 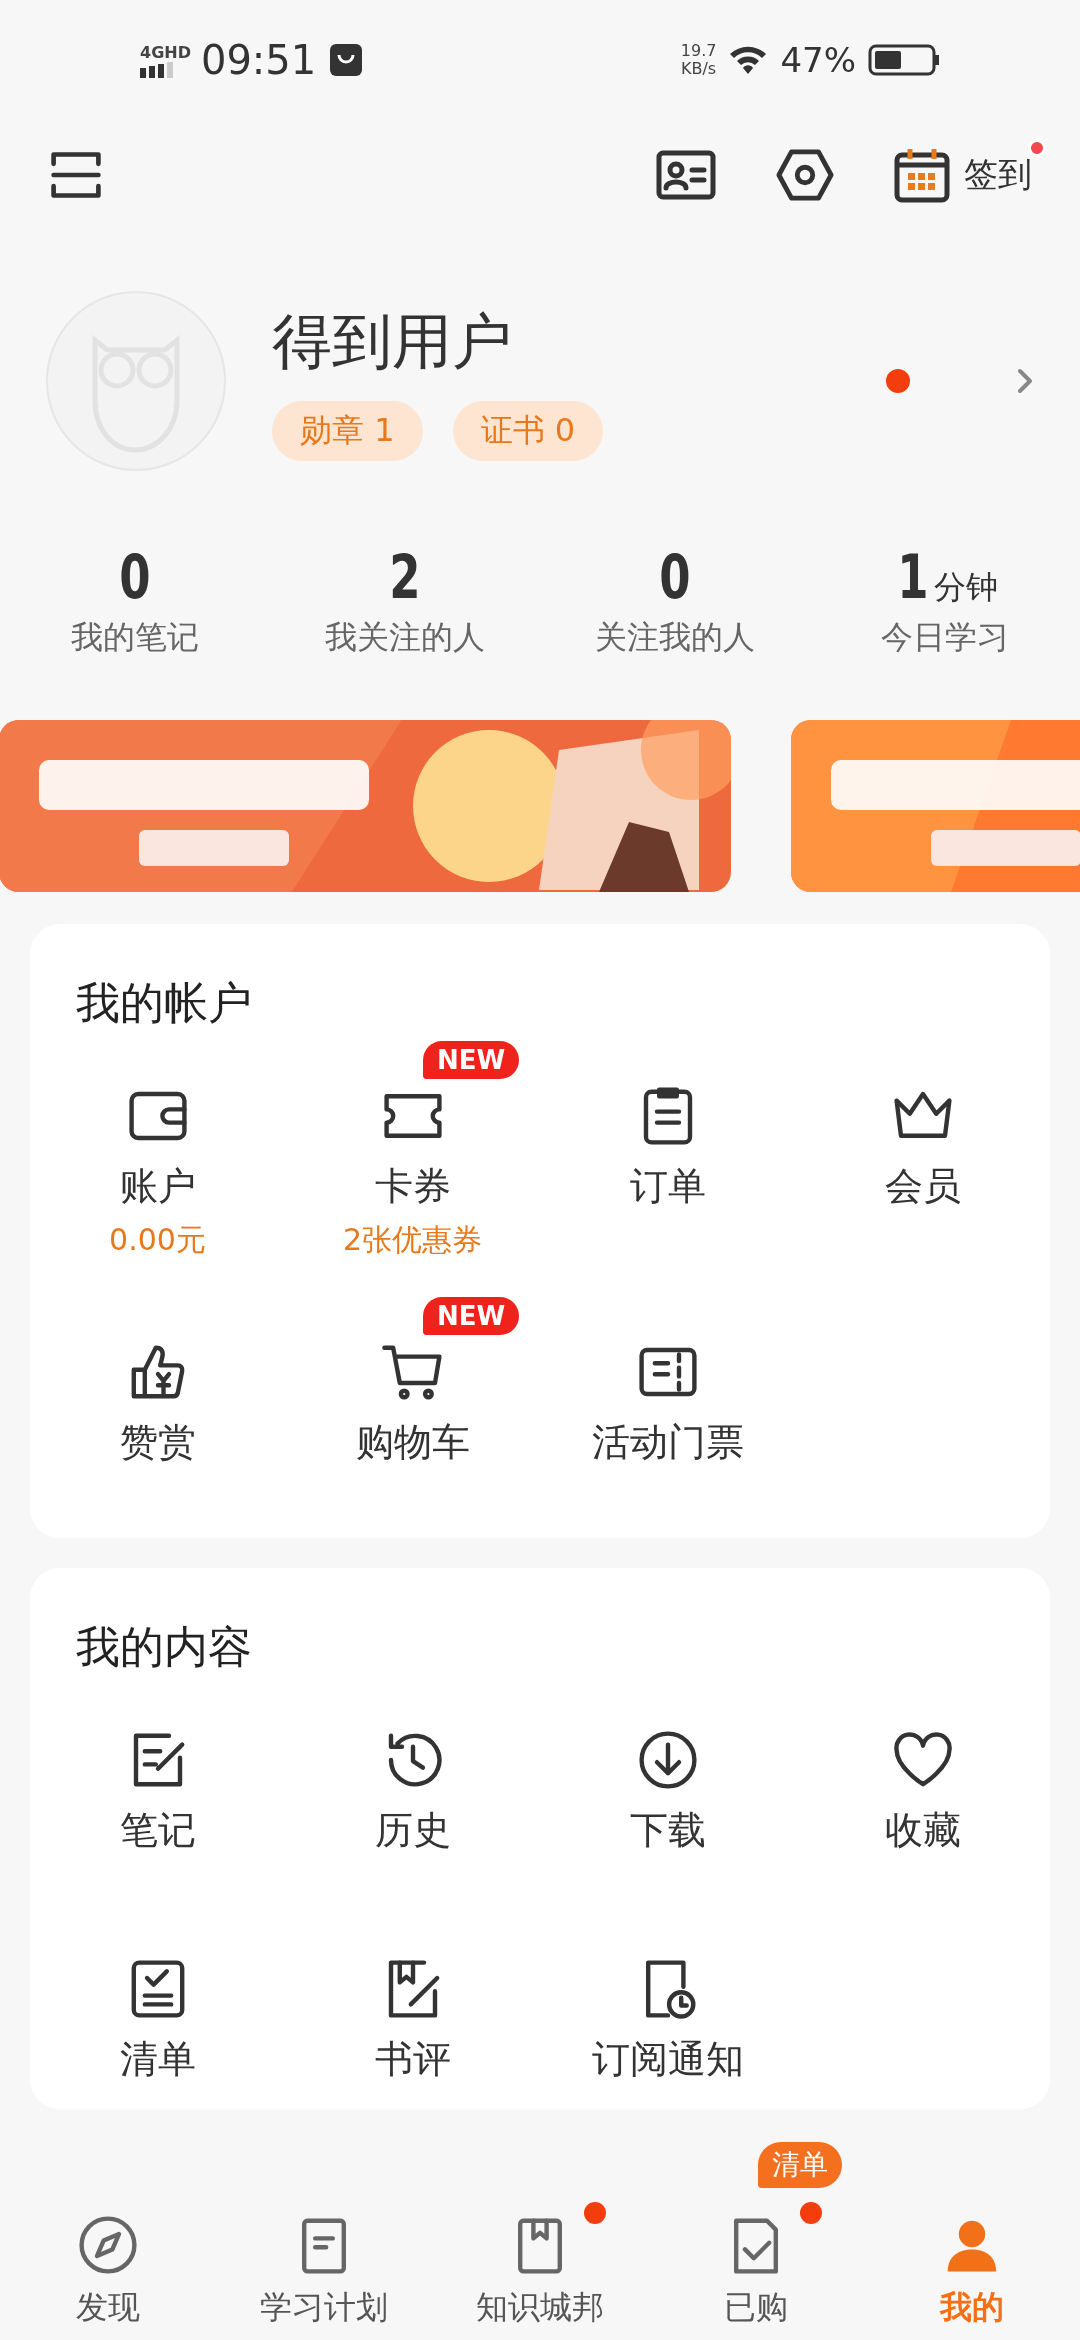 What do you see at coordinates (748, 60) in the screenshot?
I see `wifi-icon` at bounding box center [748, 60].